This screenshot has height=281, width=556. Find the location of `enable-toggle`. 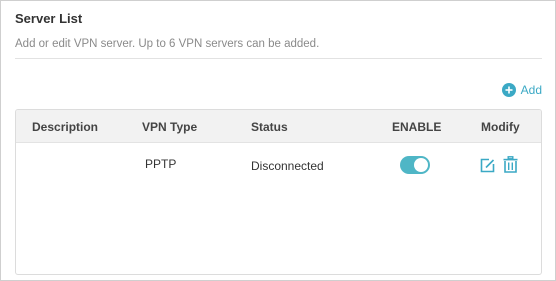

enable-toggle is located at coordinates (415, 165).